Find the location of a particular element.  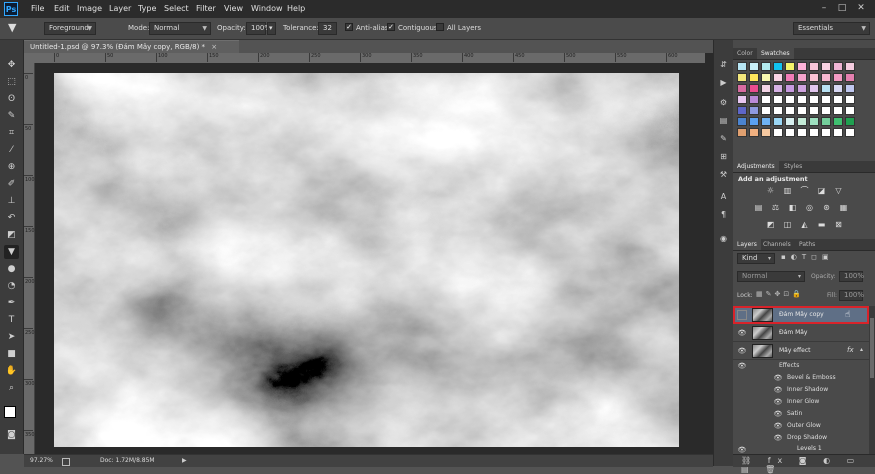

layer-opacity-input: 100% is located at coordinates (851, 276).